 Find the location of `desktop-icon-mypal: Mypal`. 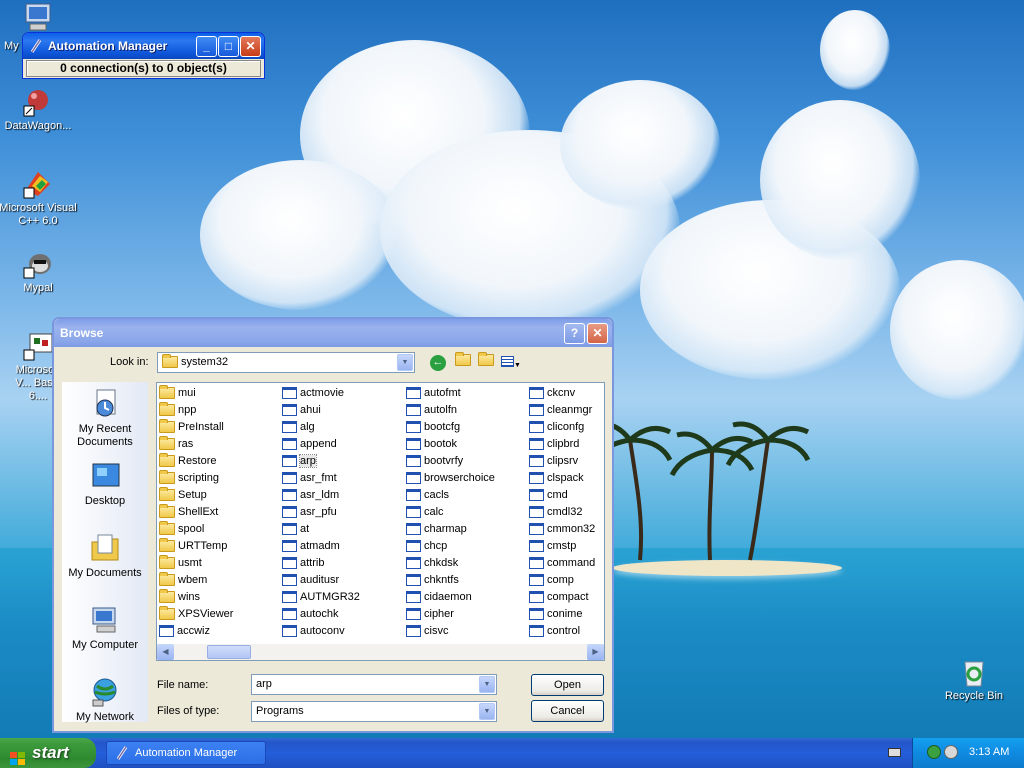

desktop-icon-mypal: Mypal is located at coordinates (39, 271).